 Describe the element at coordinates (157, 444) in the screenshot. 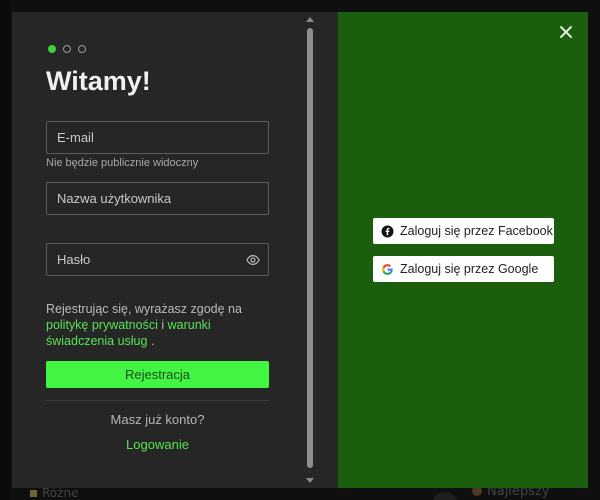

I see `login-link: Logowanie` at that location.